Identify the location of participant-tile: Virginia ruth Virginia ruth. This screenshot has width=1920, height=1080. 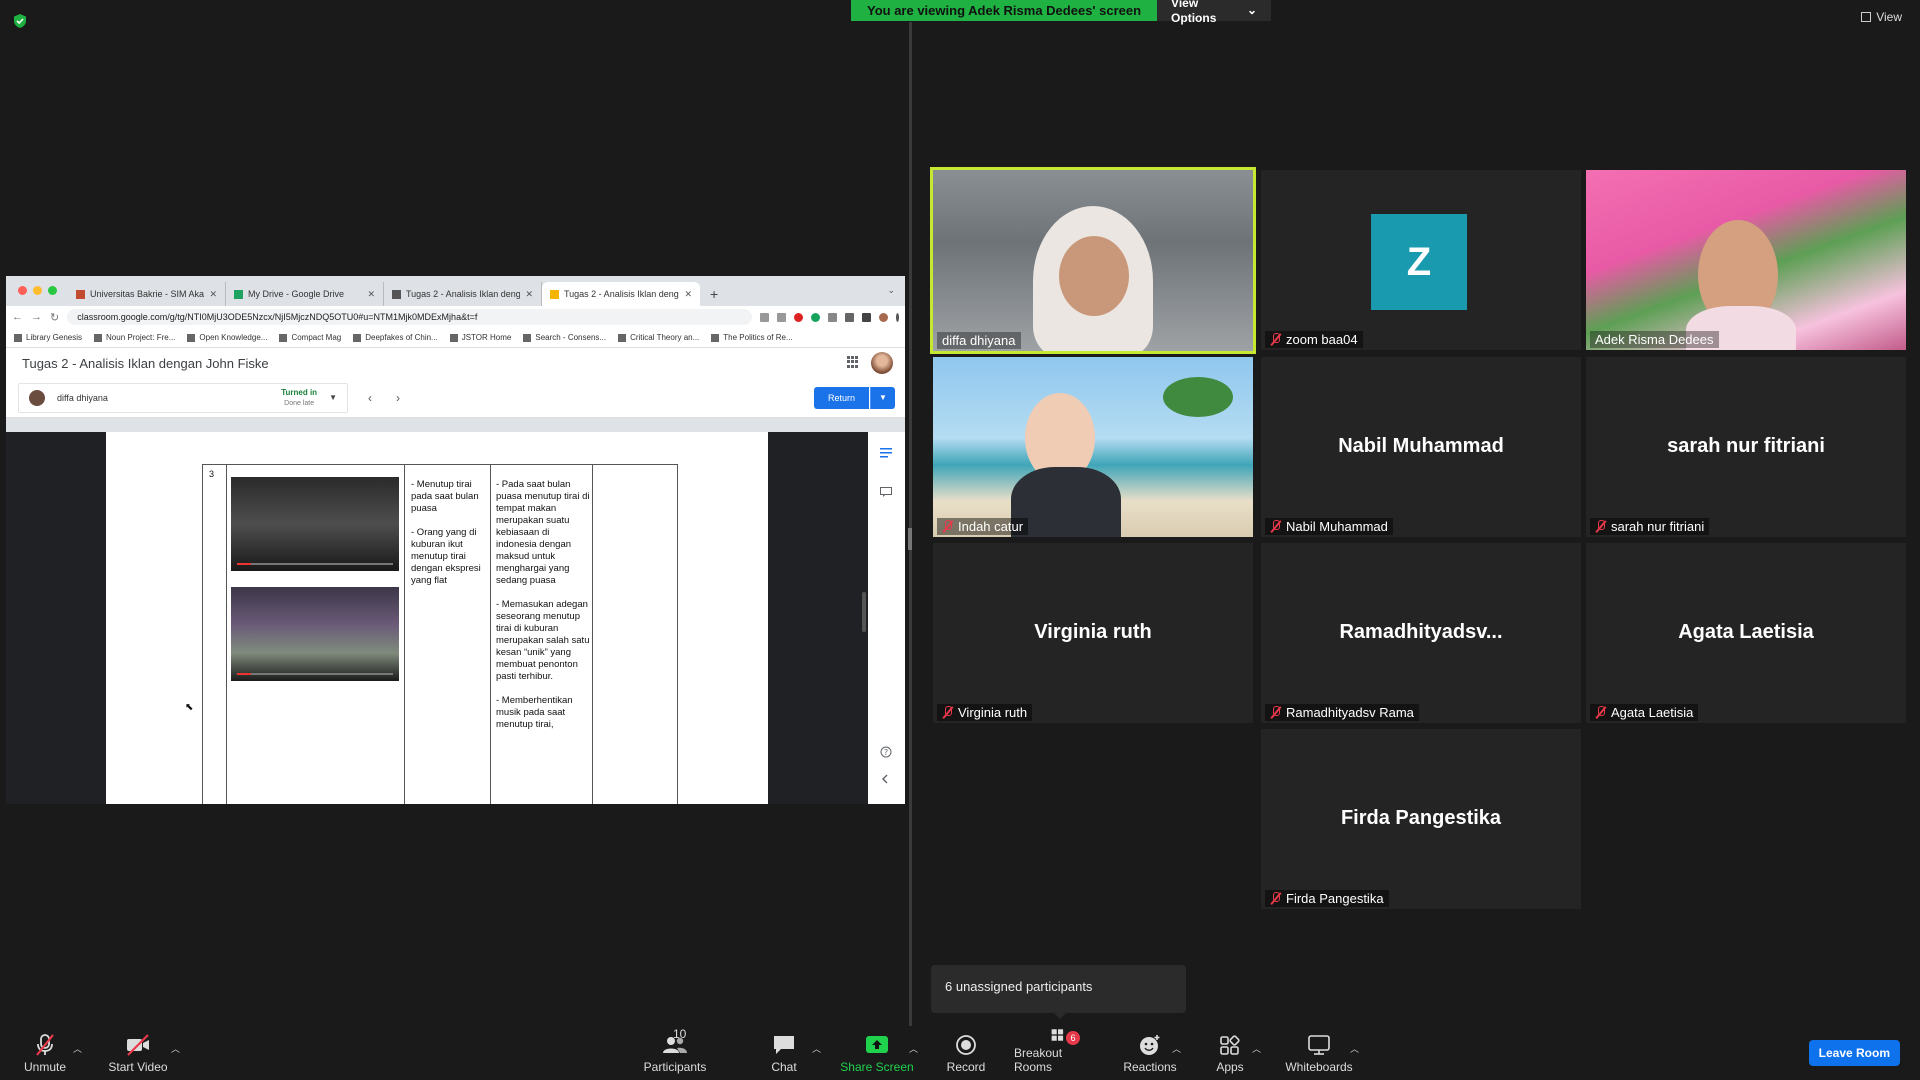
(1093, 633).